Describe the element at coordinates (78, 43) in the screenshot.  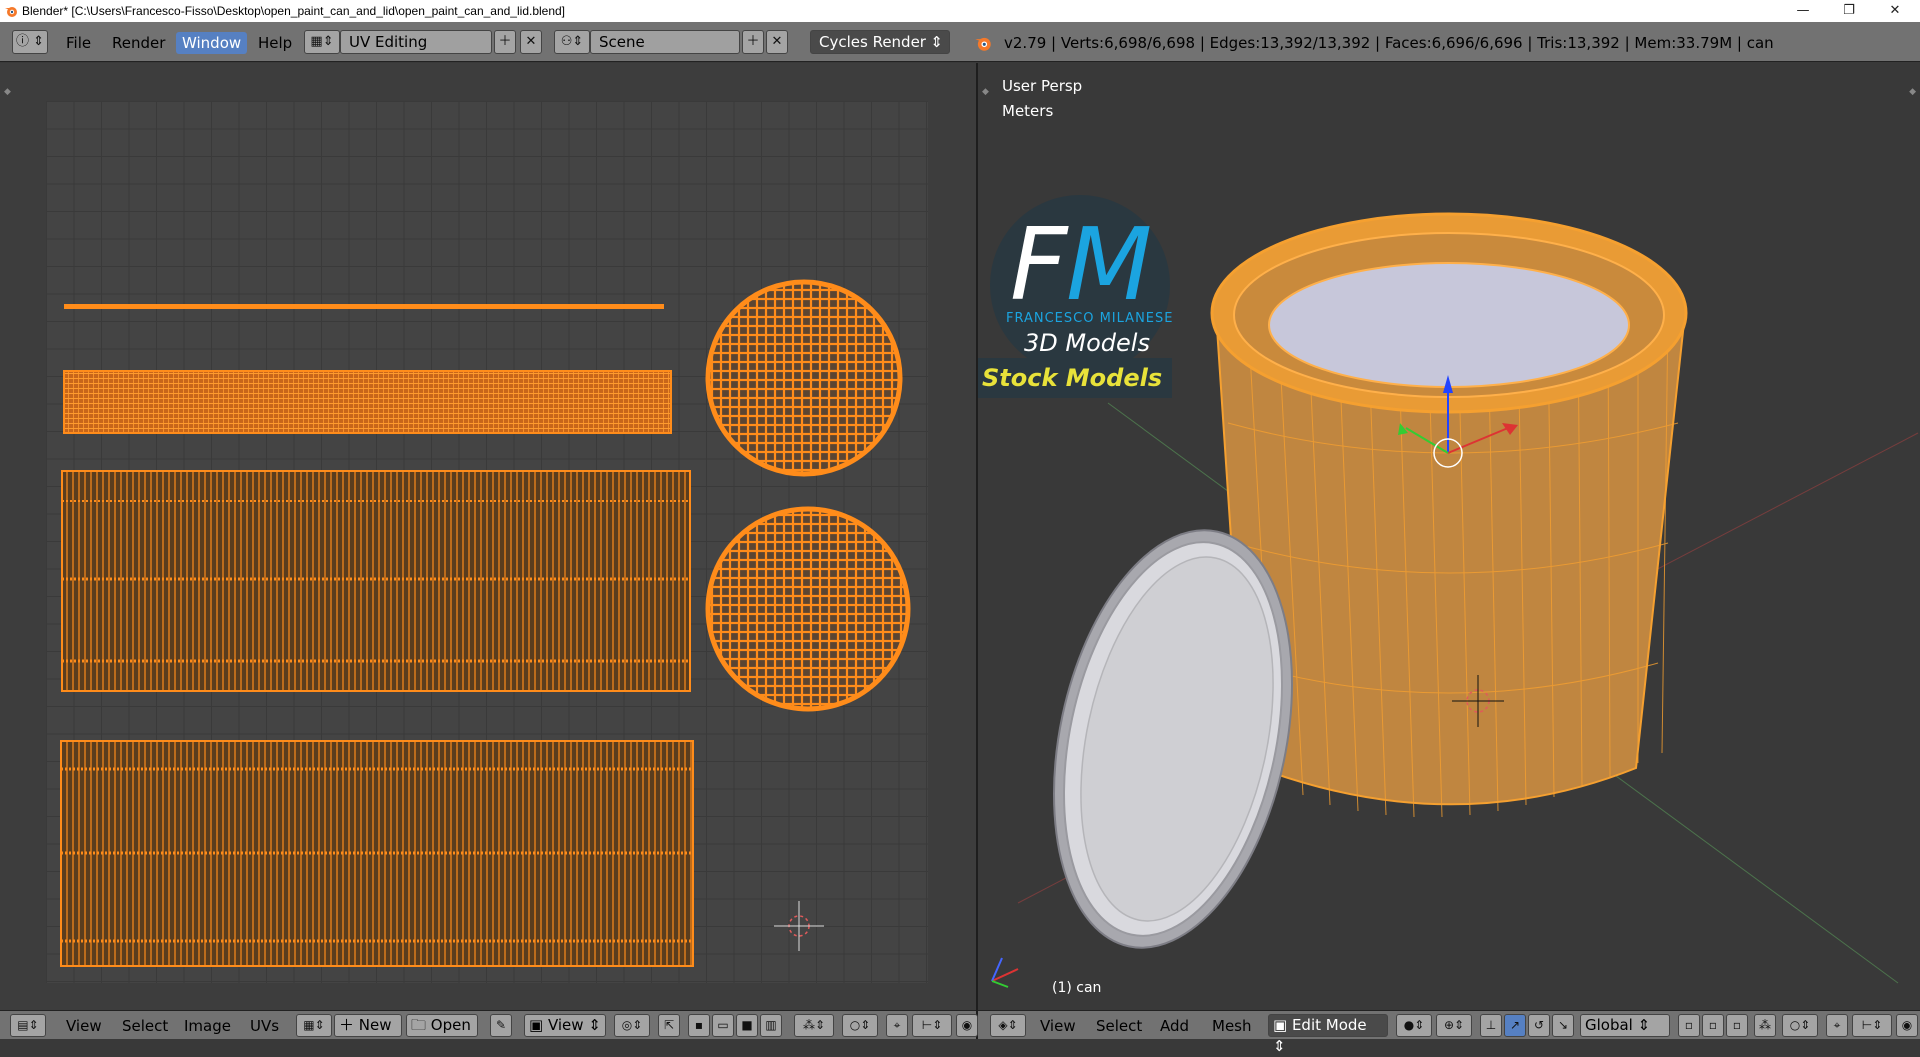
I see `menu-file: File` at that location.